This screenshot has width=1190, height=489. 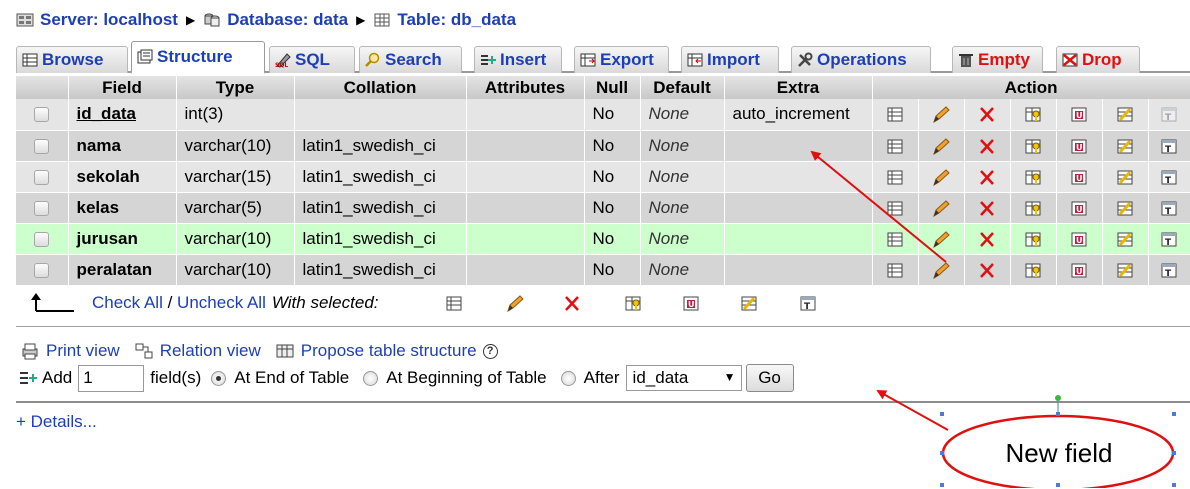 What do you see at coordinates (291, 378) in the screenshot?
I see `at-end-label: At End of Table` at bounding box center [291, 378].